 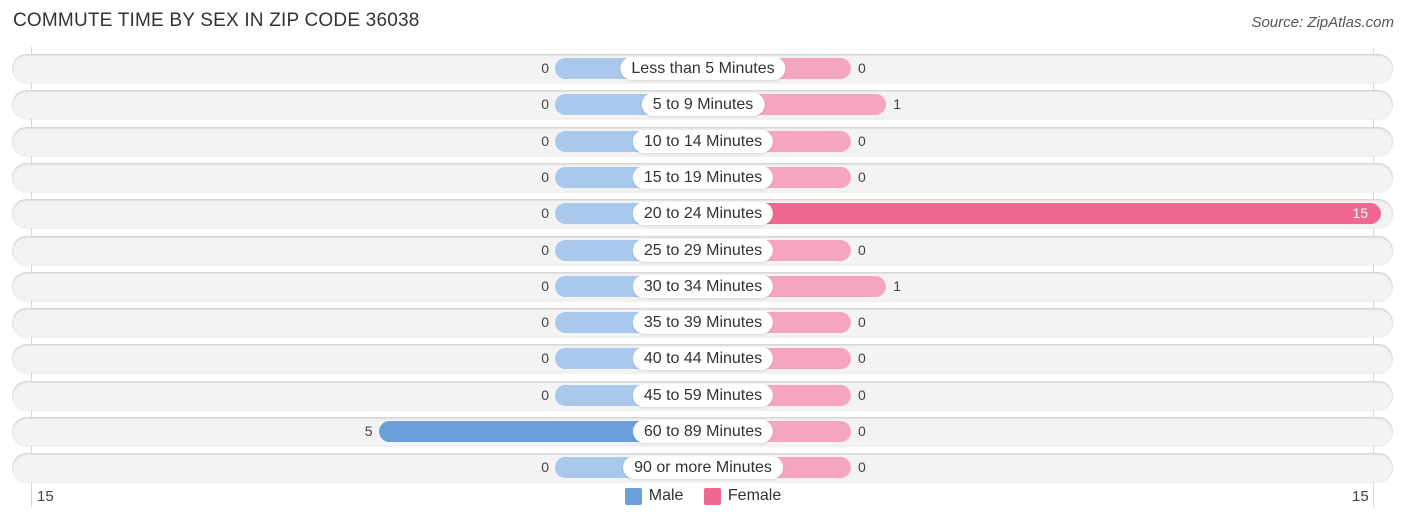 I want to click on legend-swatch-female, so click(x=712, y=496).